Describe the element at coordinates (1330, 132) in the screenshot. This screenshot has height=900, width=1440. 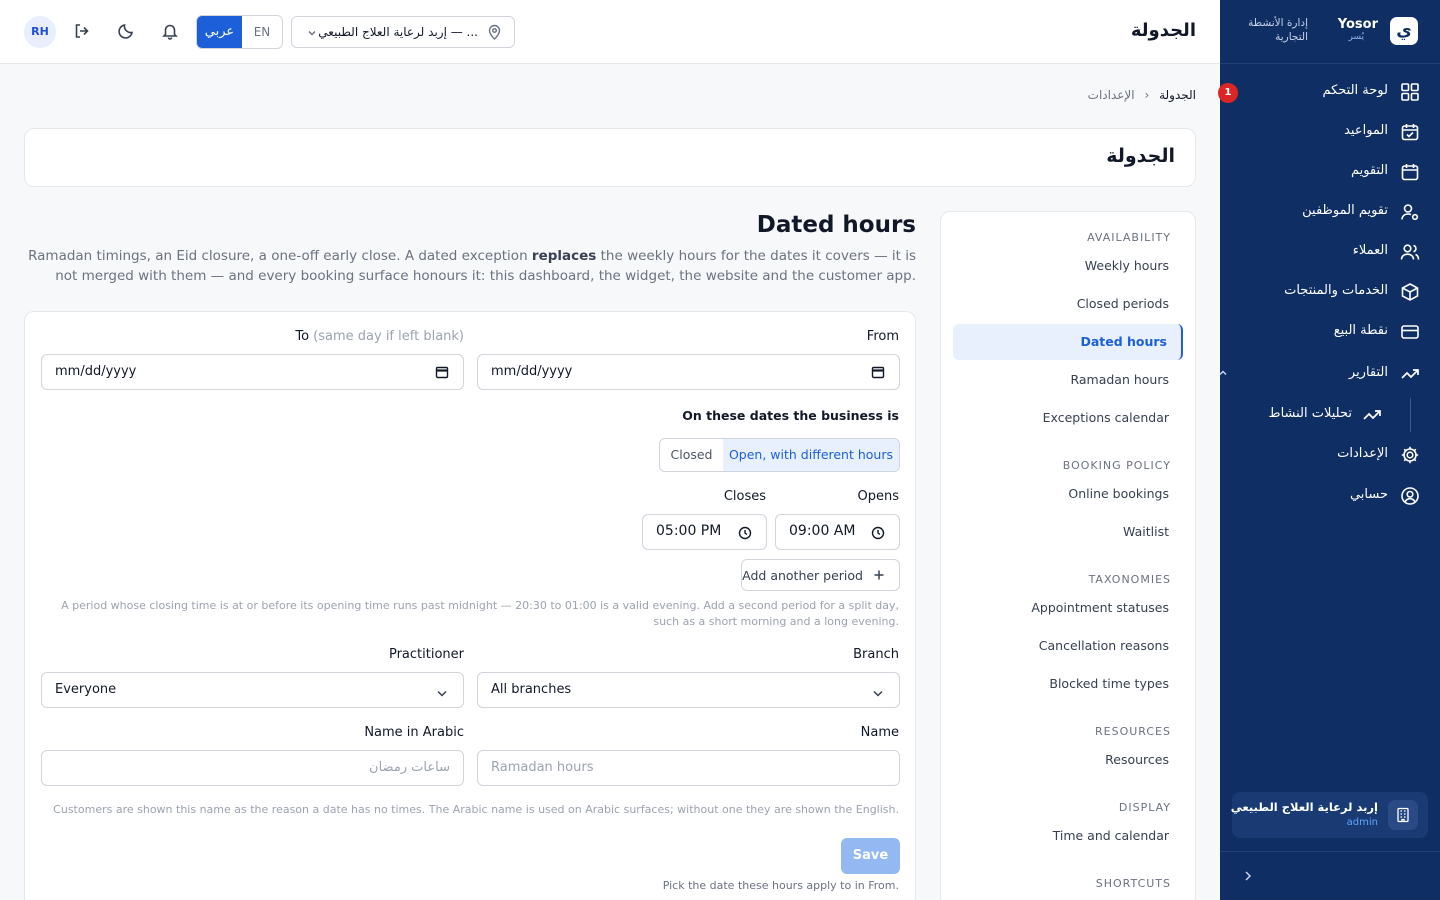
I see `sidebar-item-appointments: المواعيد` at that location.